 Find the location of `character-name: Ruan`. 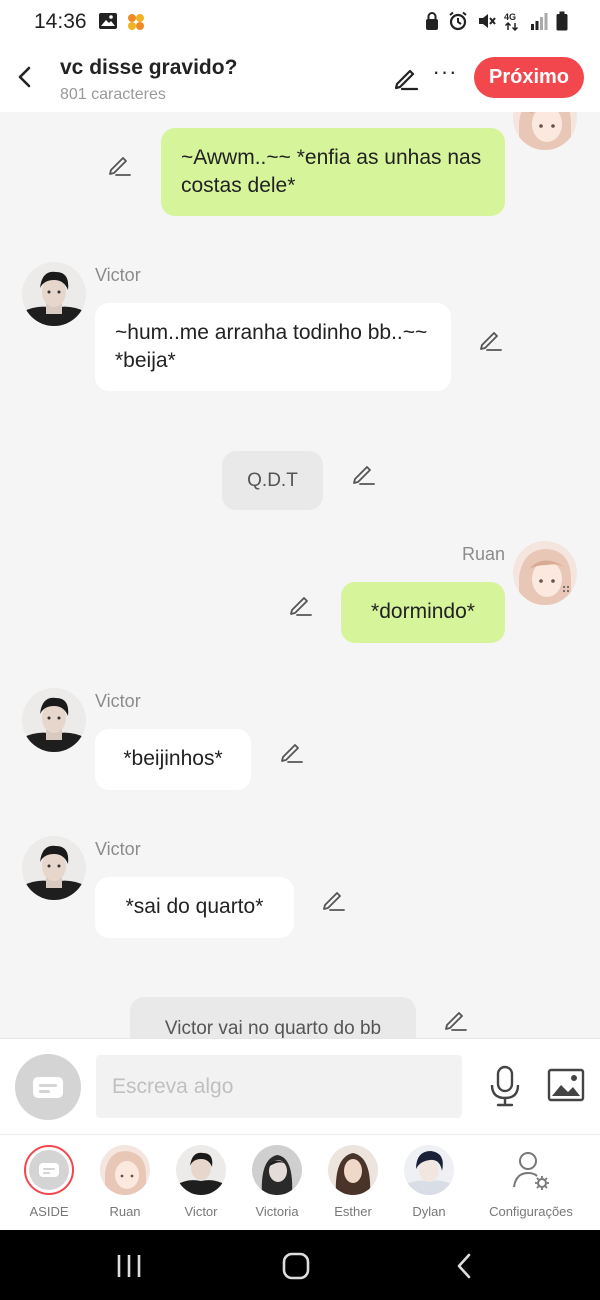

character-name: Ruan is located at coordinates (125, 1211).